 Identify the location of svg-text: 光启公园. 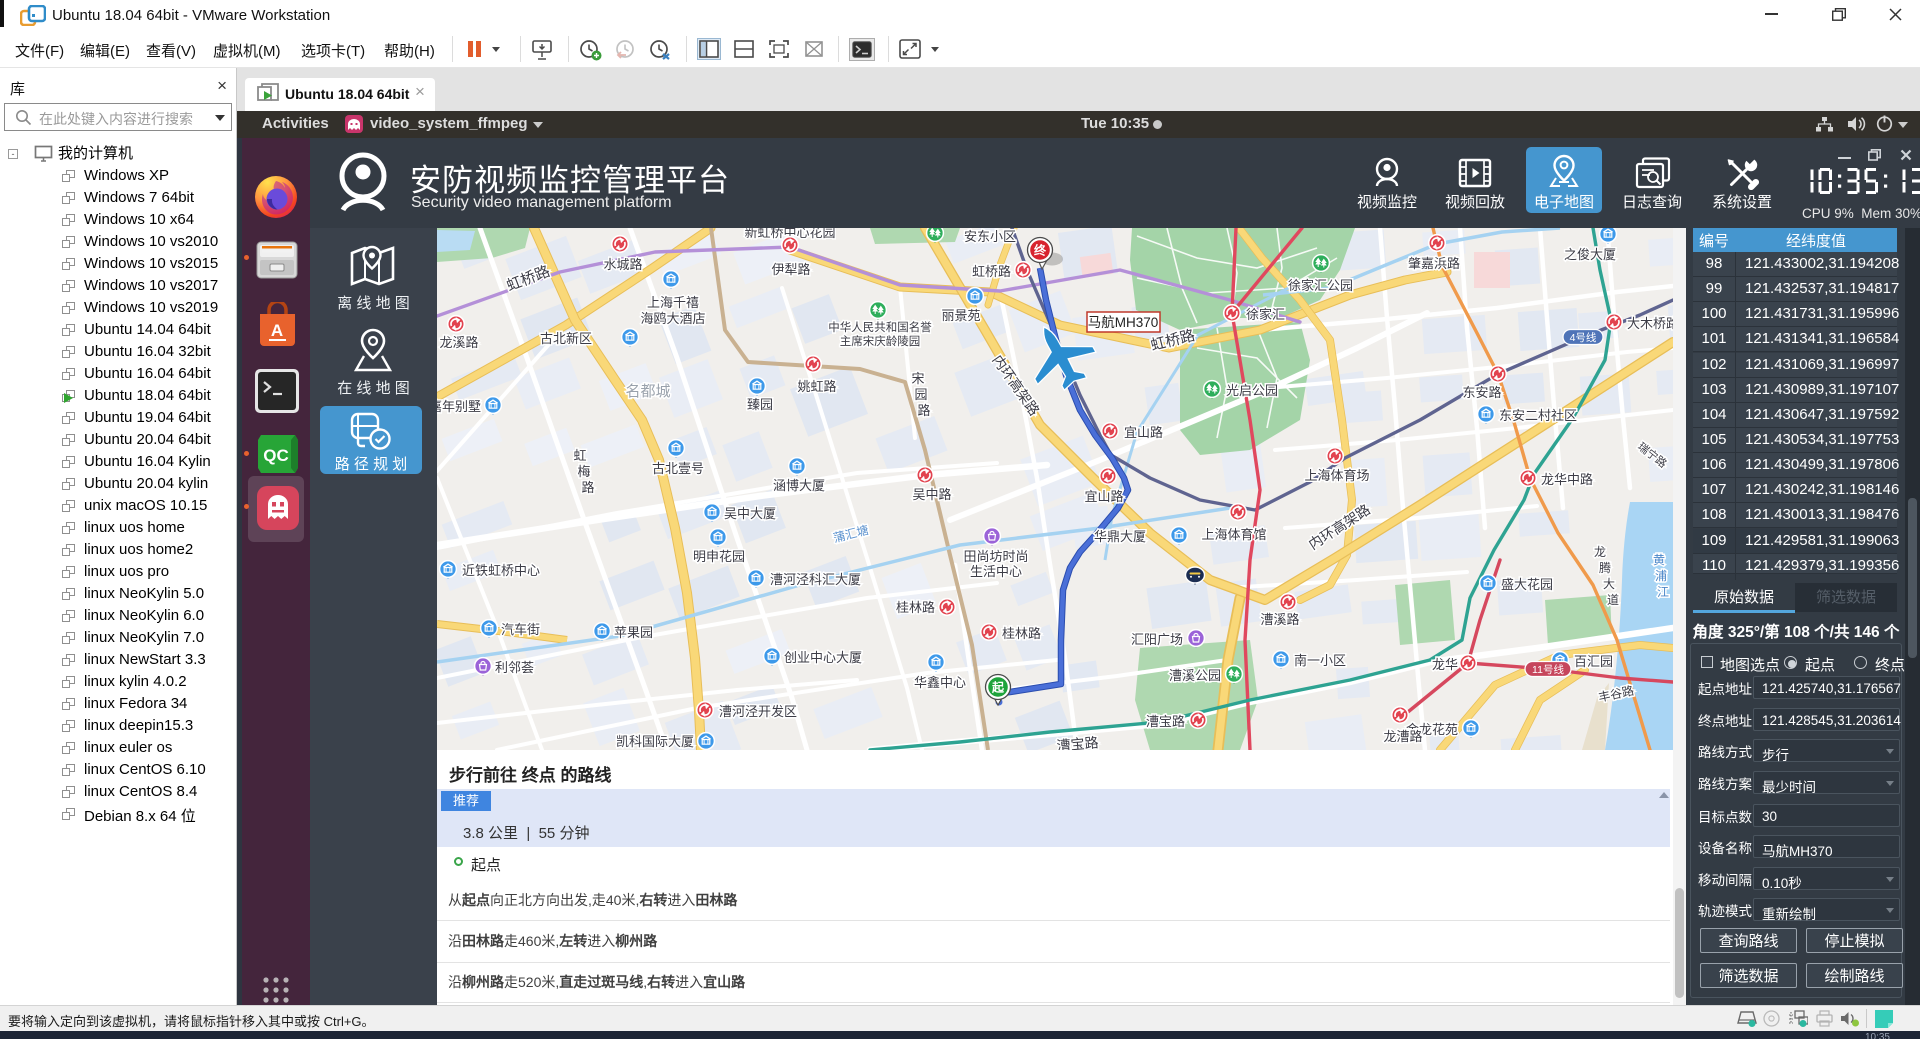
(1252, 390).